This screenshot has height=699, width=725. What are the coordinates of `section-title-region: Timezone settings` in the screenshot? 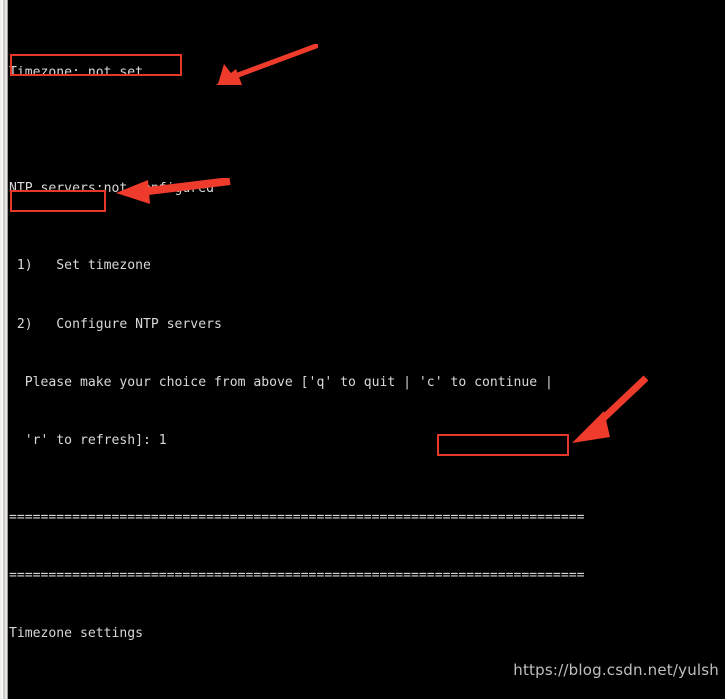 It's located at (76, 633).